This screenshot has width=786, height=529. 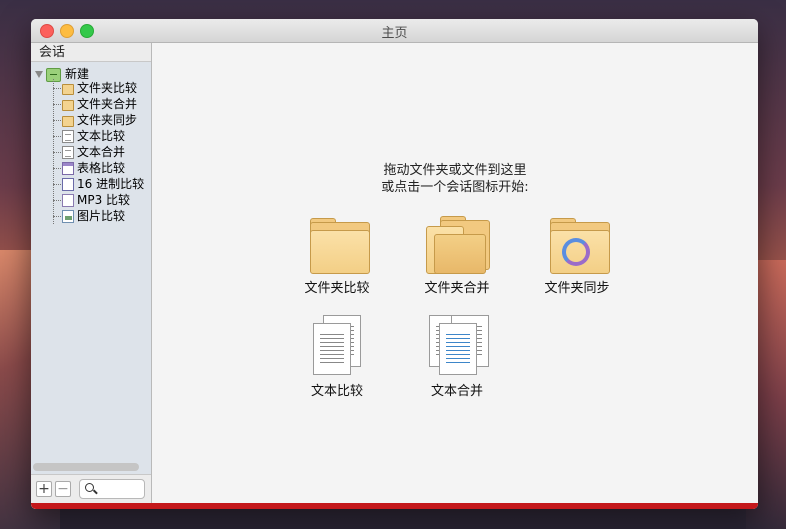 I want to click on sidebar-item-folder-merge: 文件夹合并, so click(x=95, y=104).